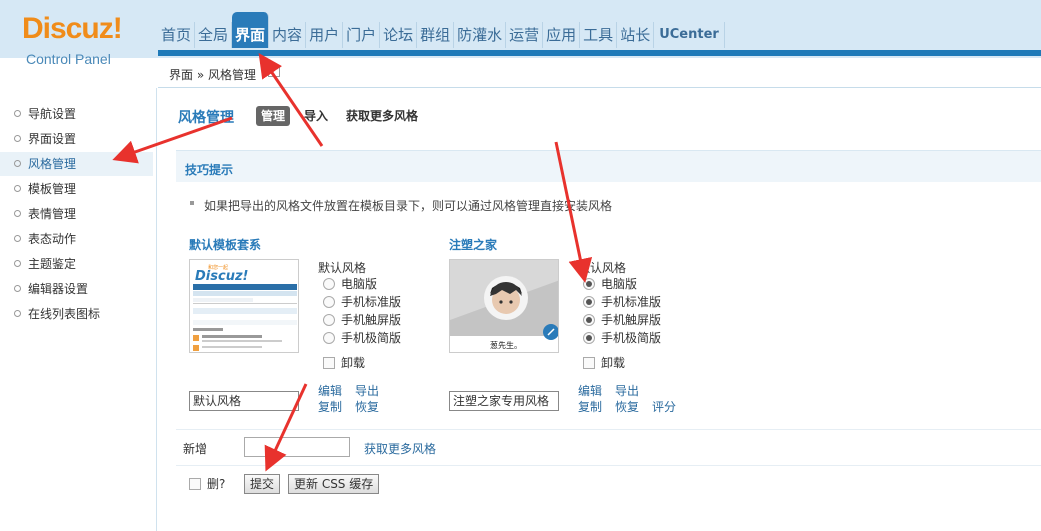 Image resolution: width=1041 pixels, height=531 pixels. I want to click on restore-link-1: 恢复, so click(367, 406).